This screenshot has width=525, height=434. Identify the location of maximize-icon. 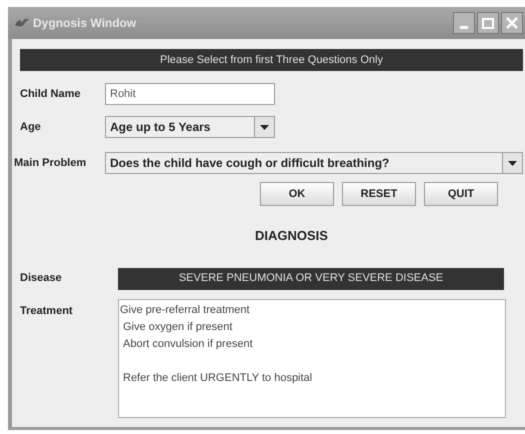
(488, 23).